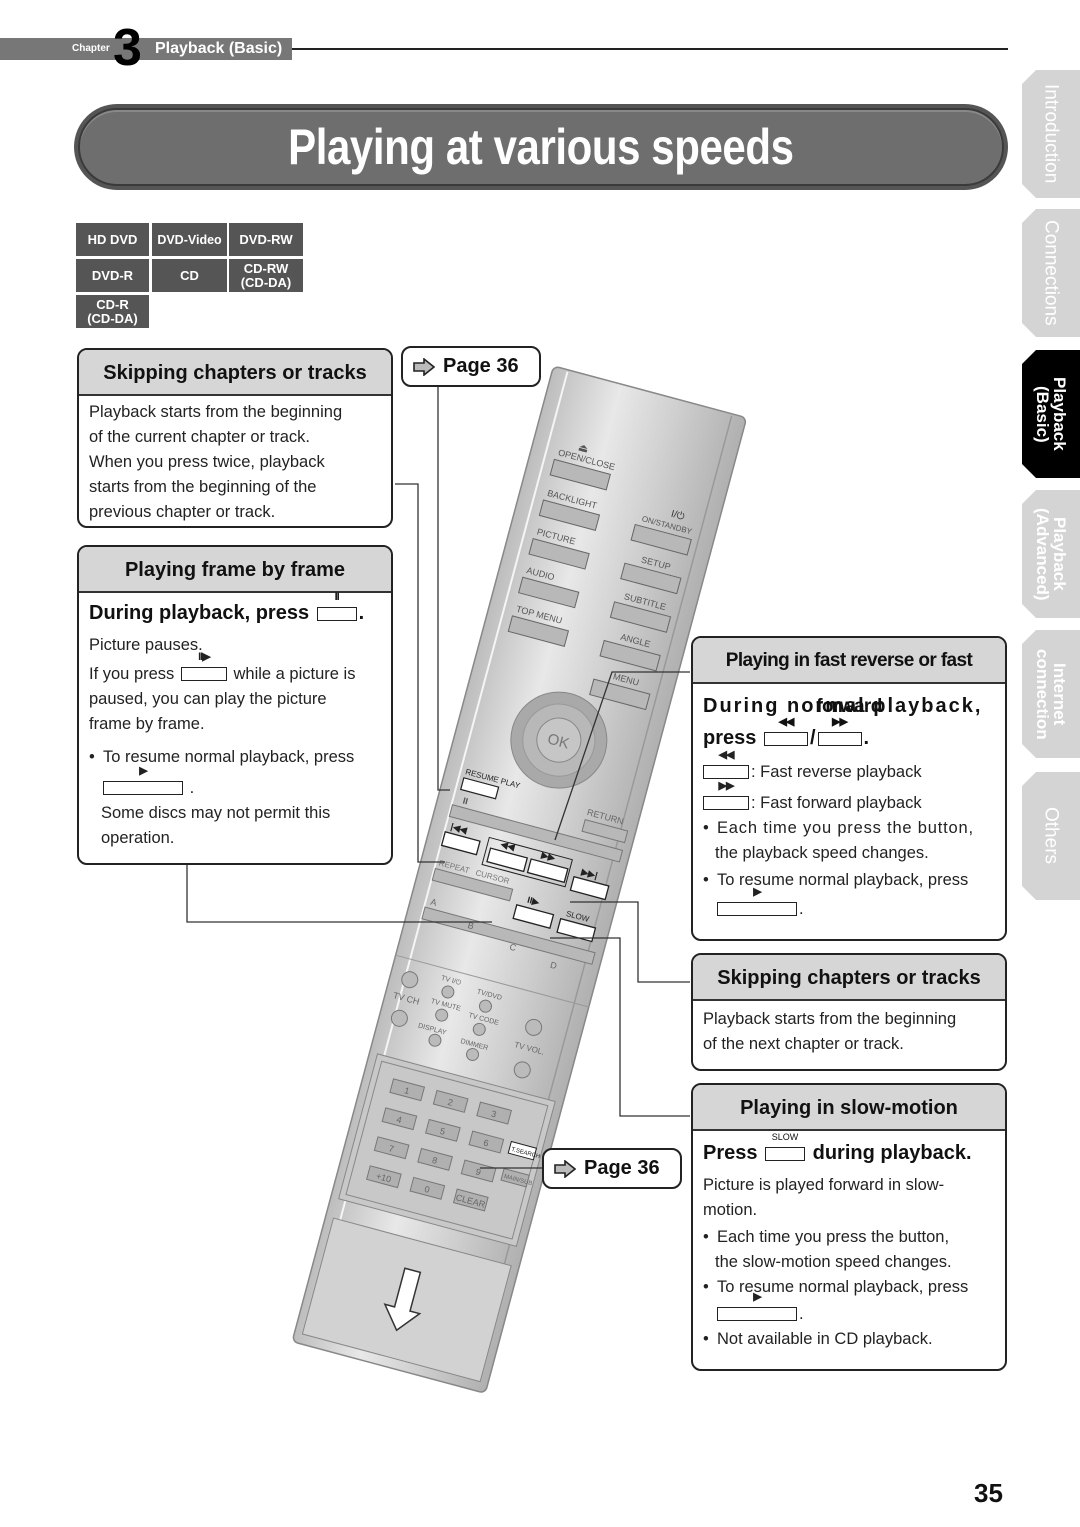 The height and width of the screenshot is (1527, 1080). What do you see at coordinates (620, 694) in the screenshot?
I see `menu-button` at bounding box center [620, 694].